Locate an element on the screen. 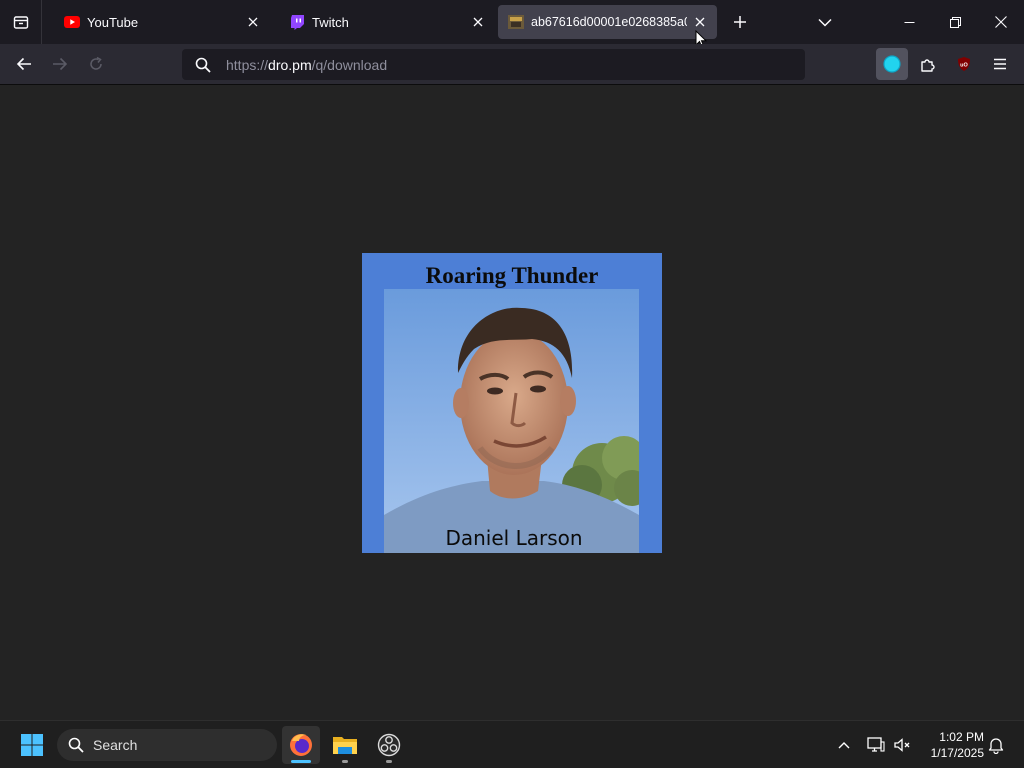 The width and height of the screenshot is (1024, 768). url-text: https://dro.pm/q/download is located at coordinates (306, 65).